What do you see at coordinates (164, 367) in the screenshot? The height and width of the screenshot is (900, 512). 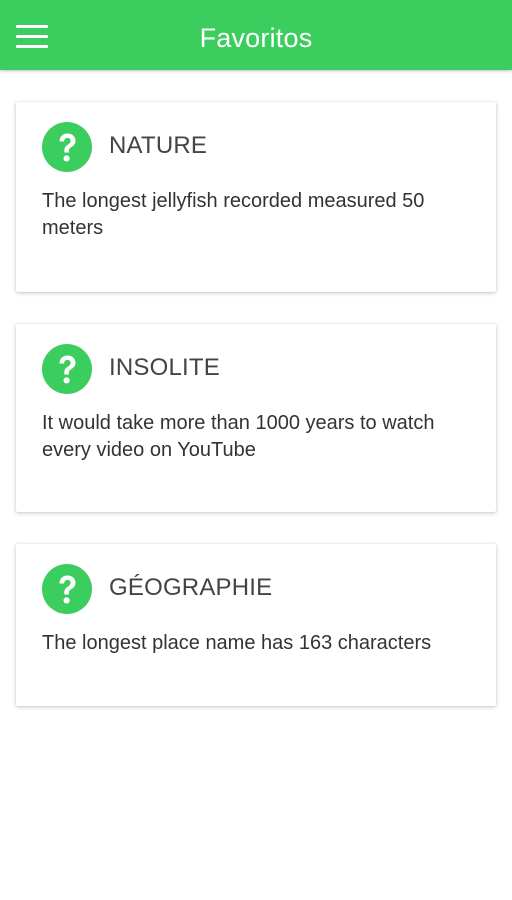 I see `card-category: INSOLITE` at bounding box center [164, 367].